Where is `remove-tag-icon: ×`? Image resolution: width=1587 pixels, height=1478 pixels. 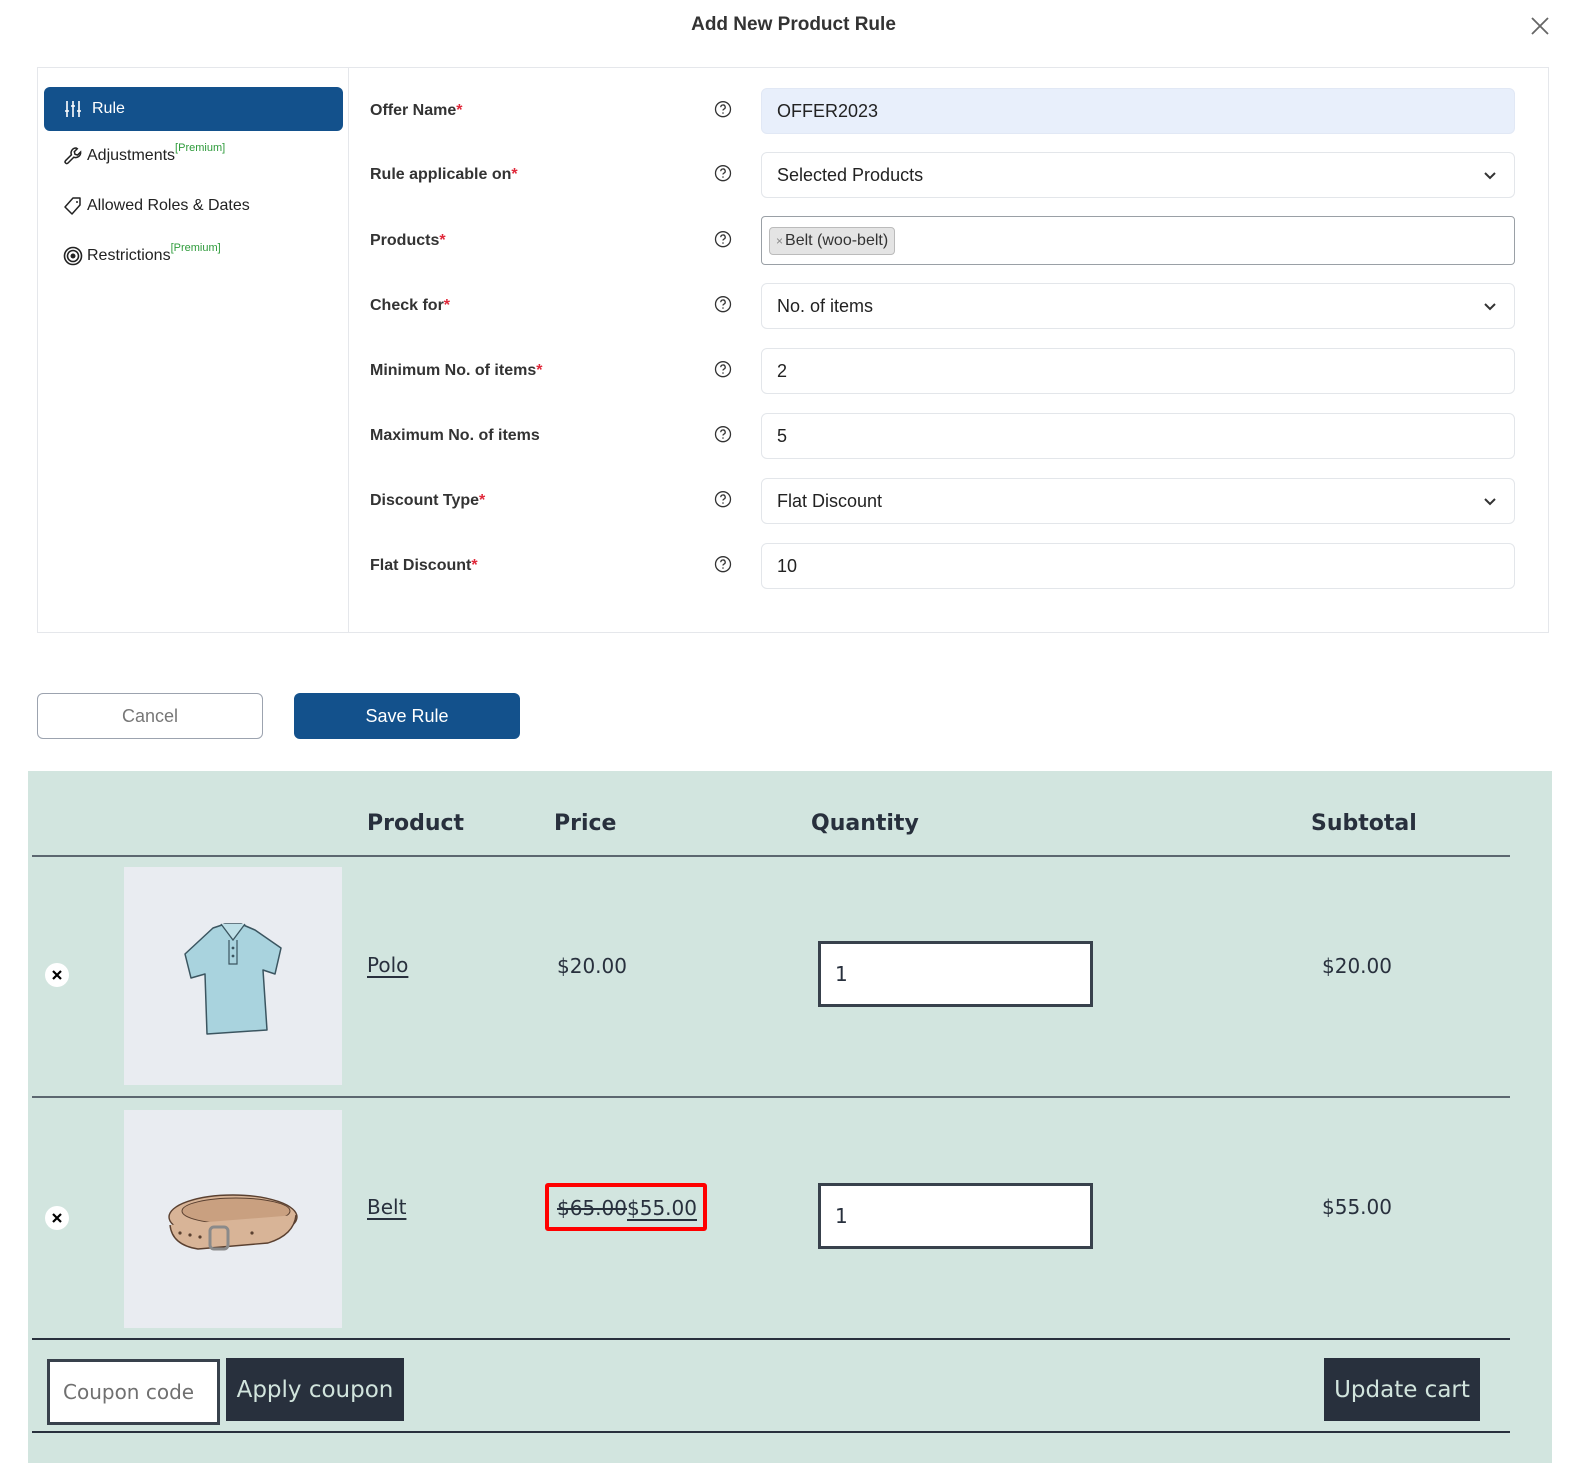 remove-tag-icon: × is located at coordinates (779, 241).